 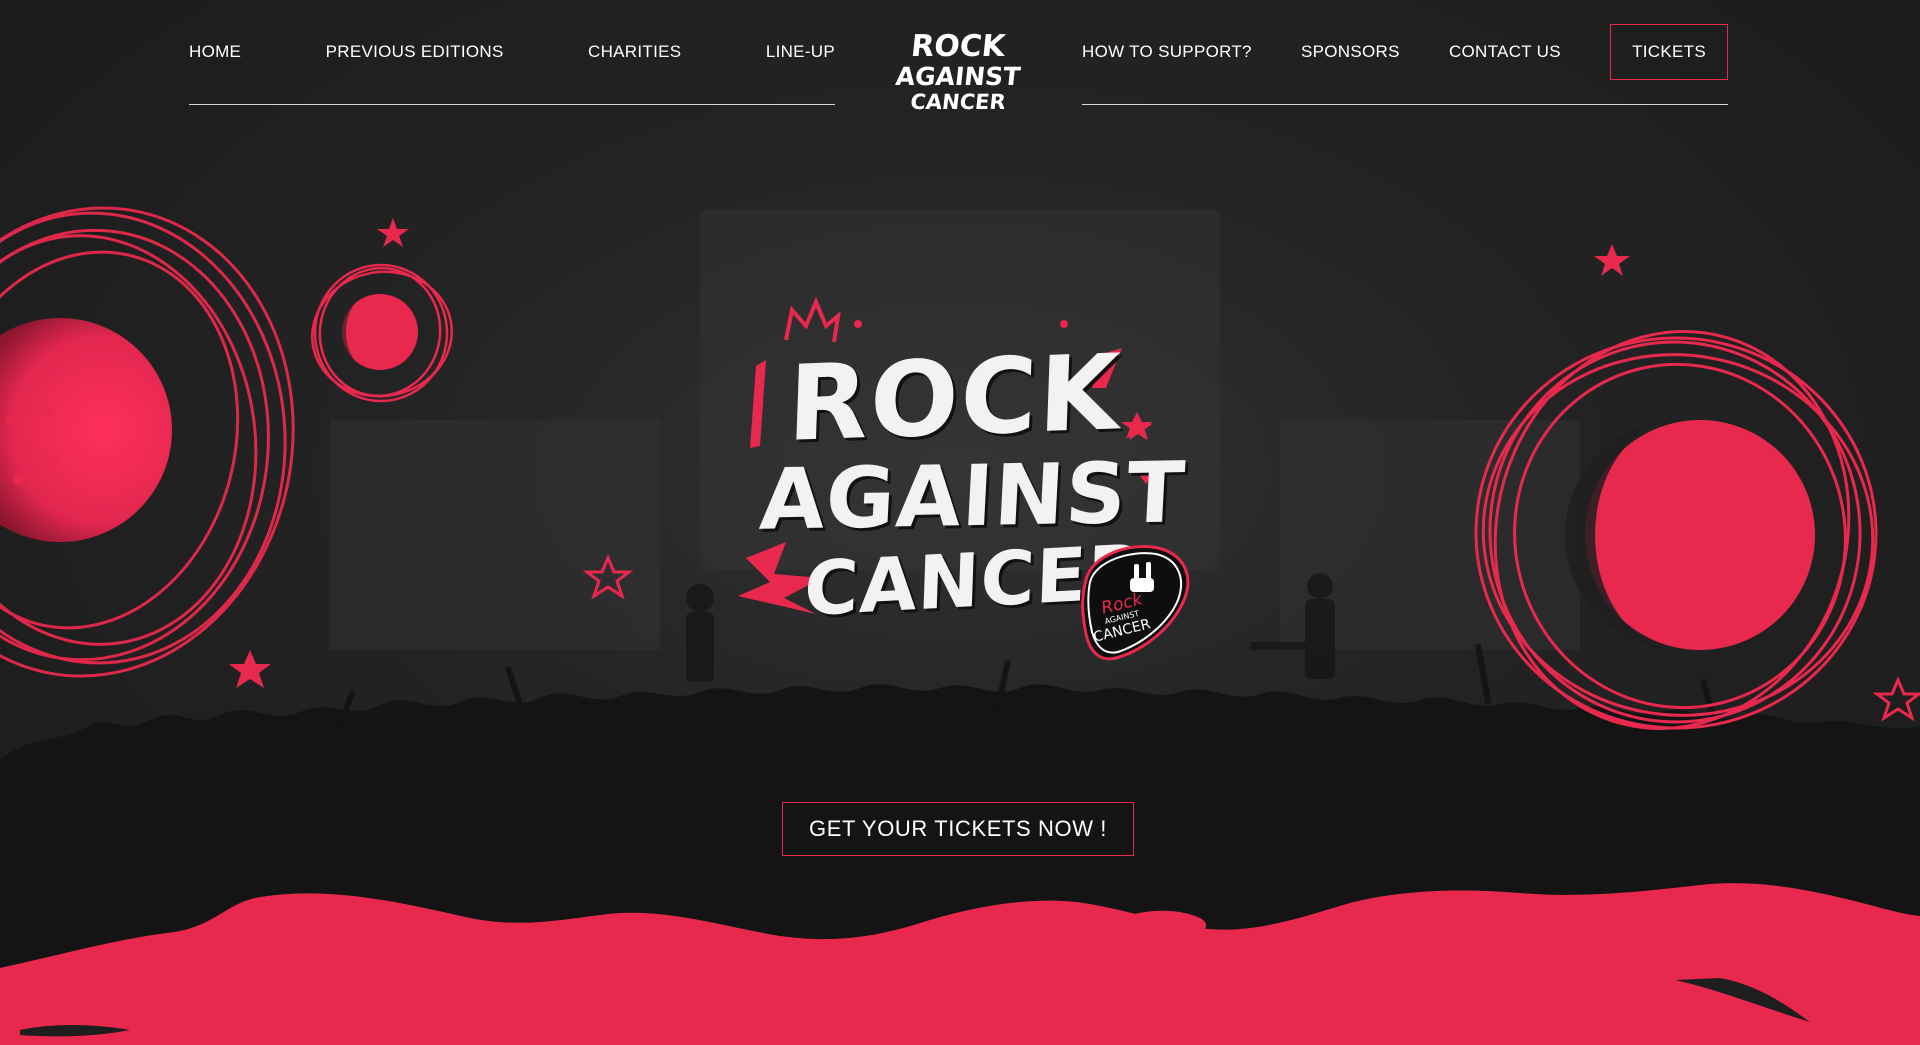 I want to click on hero-logo-rock: ROCK, so click(x=954, y=398).